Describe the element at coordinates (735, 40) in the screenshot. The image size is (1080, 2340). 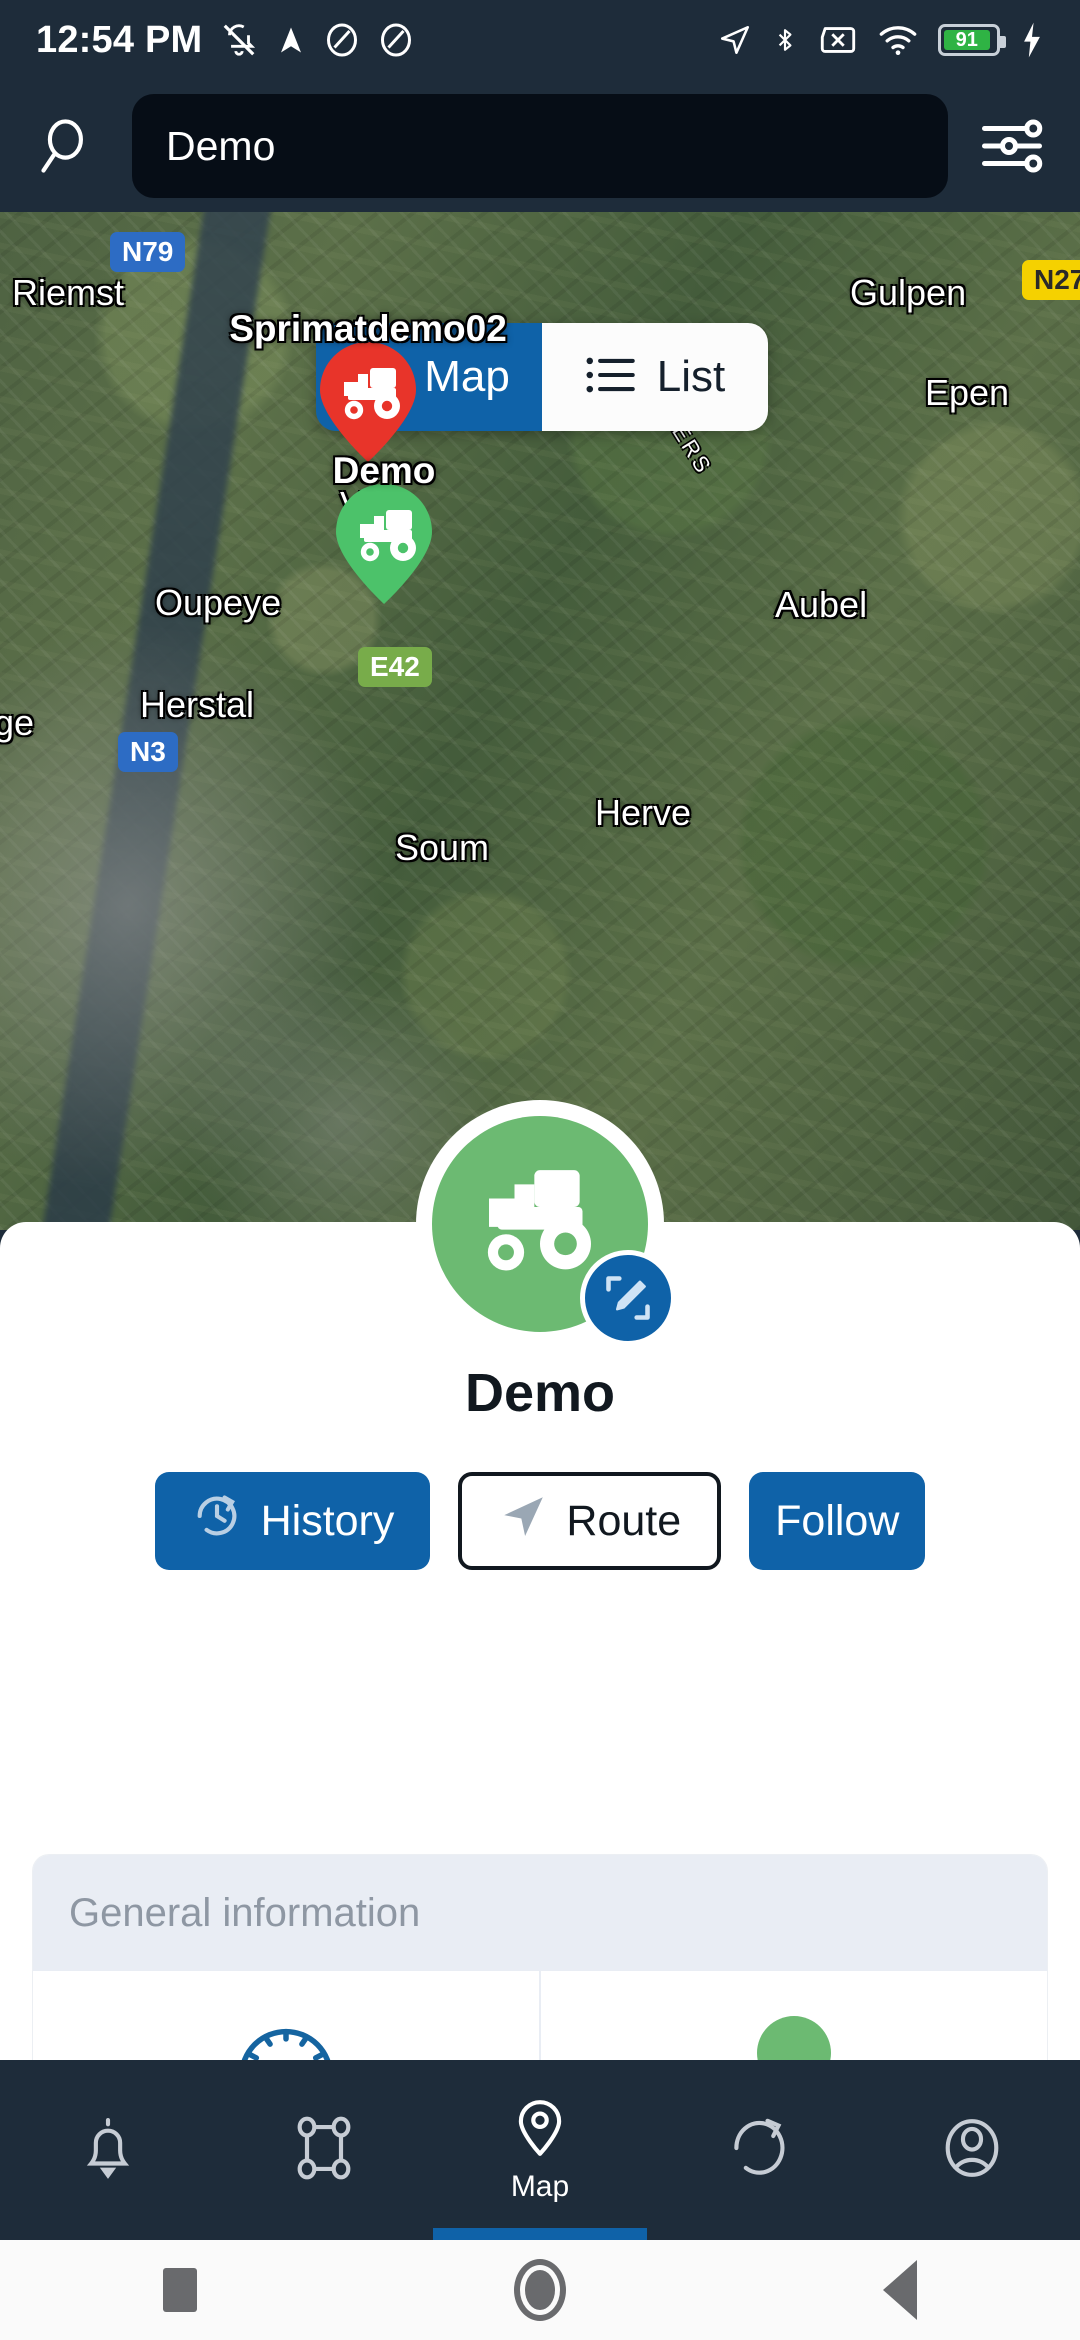
I see `location-active-icon` at that location.